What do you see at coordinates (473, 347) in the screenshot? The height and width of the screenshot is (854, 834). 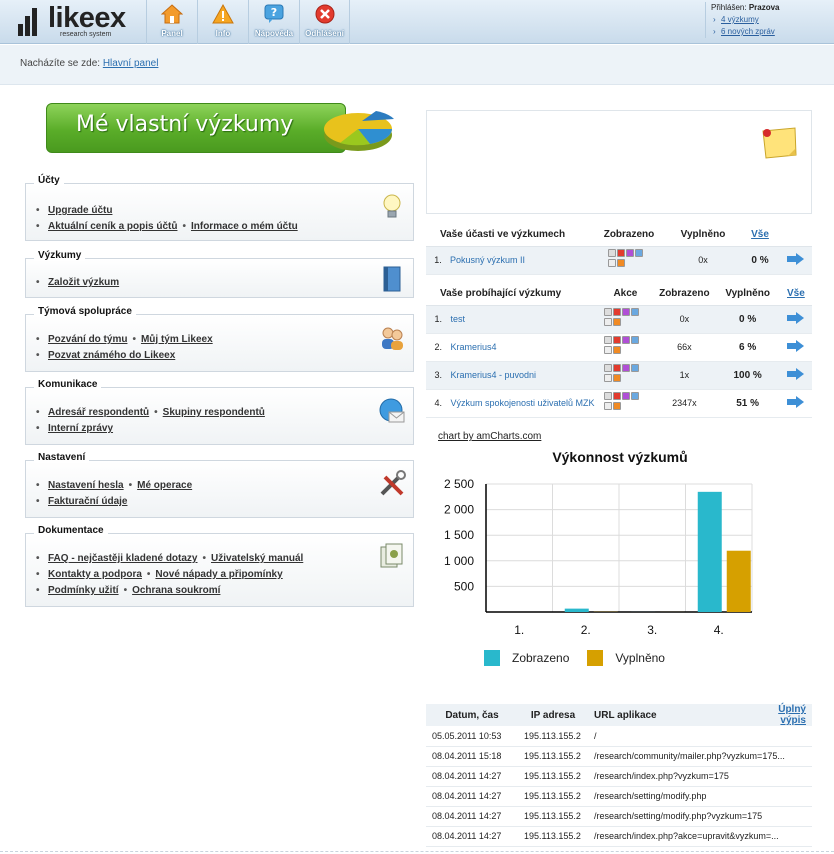 I see `research-link: Kramerius4` at bounding box center [473, 347].